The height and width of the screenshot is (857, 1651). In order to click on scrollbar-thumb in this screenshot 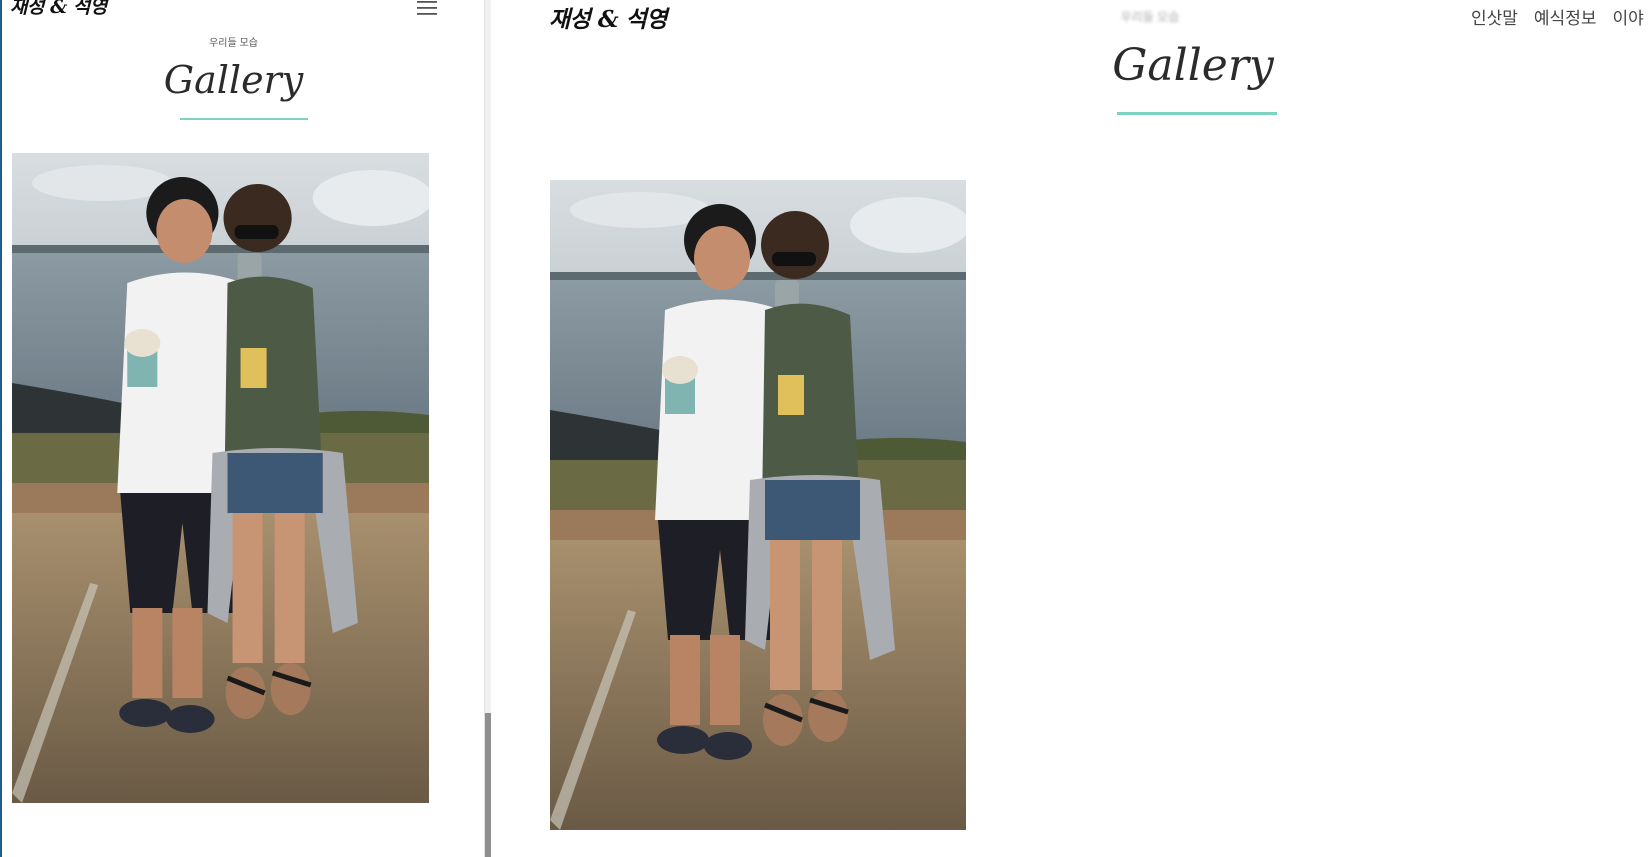, I will do `click(488, 785)`.